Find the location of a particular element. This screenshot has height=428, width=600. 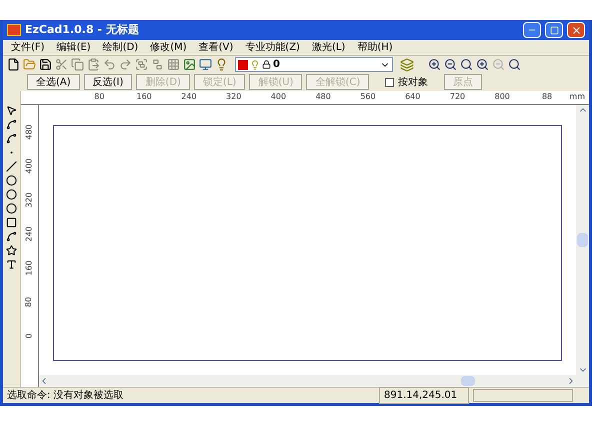

maximize-button is located at coordinates (554, 30).